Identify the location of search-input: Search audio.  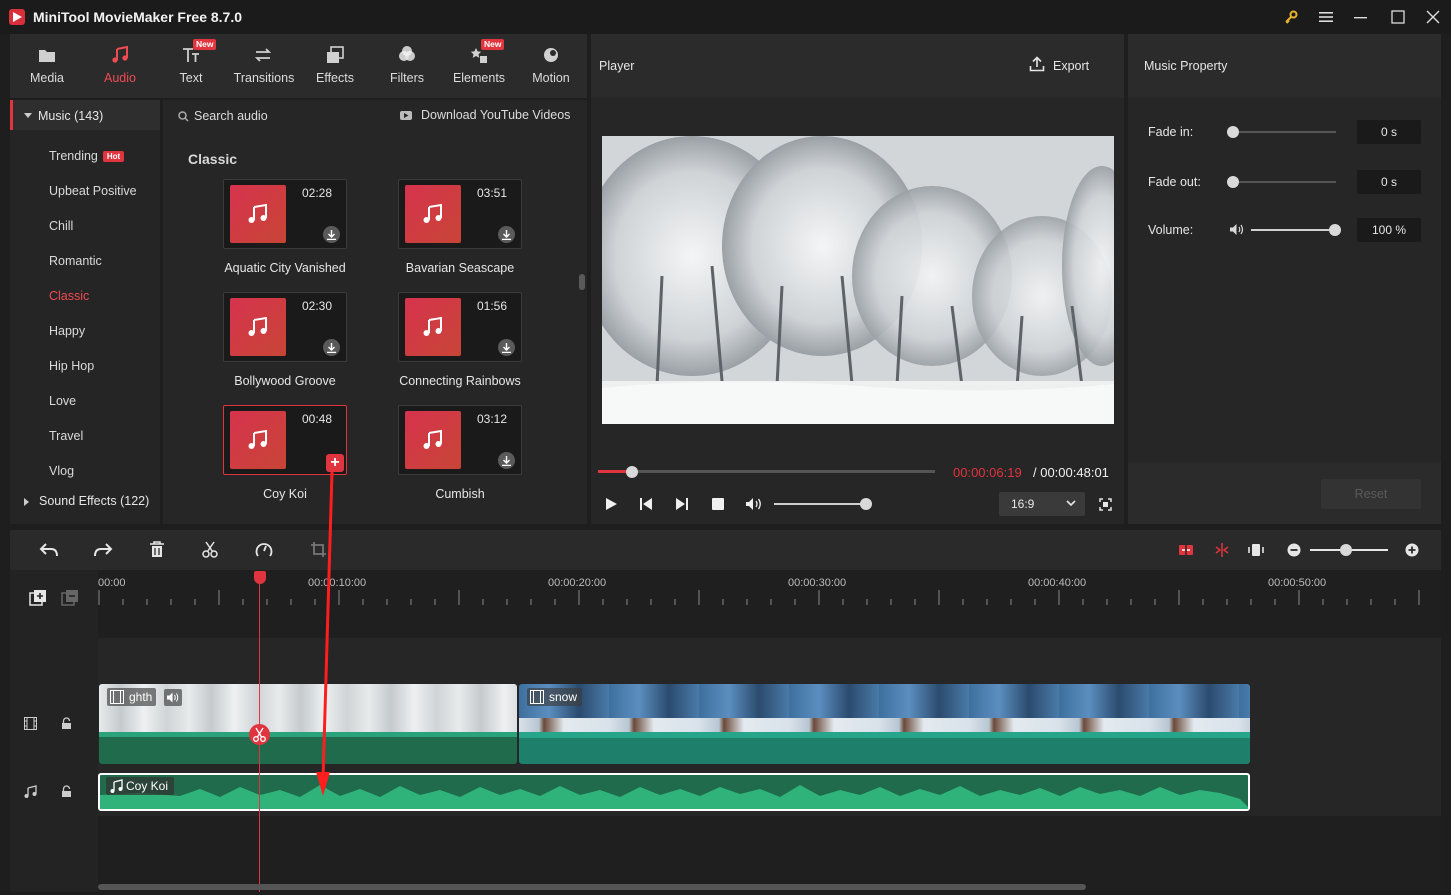
(231, 116).